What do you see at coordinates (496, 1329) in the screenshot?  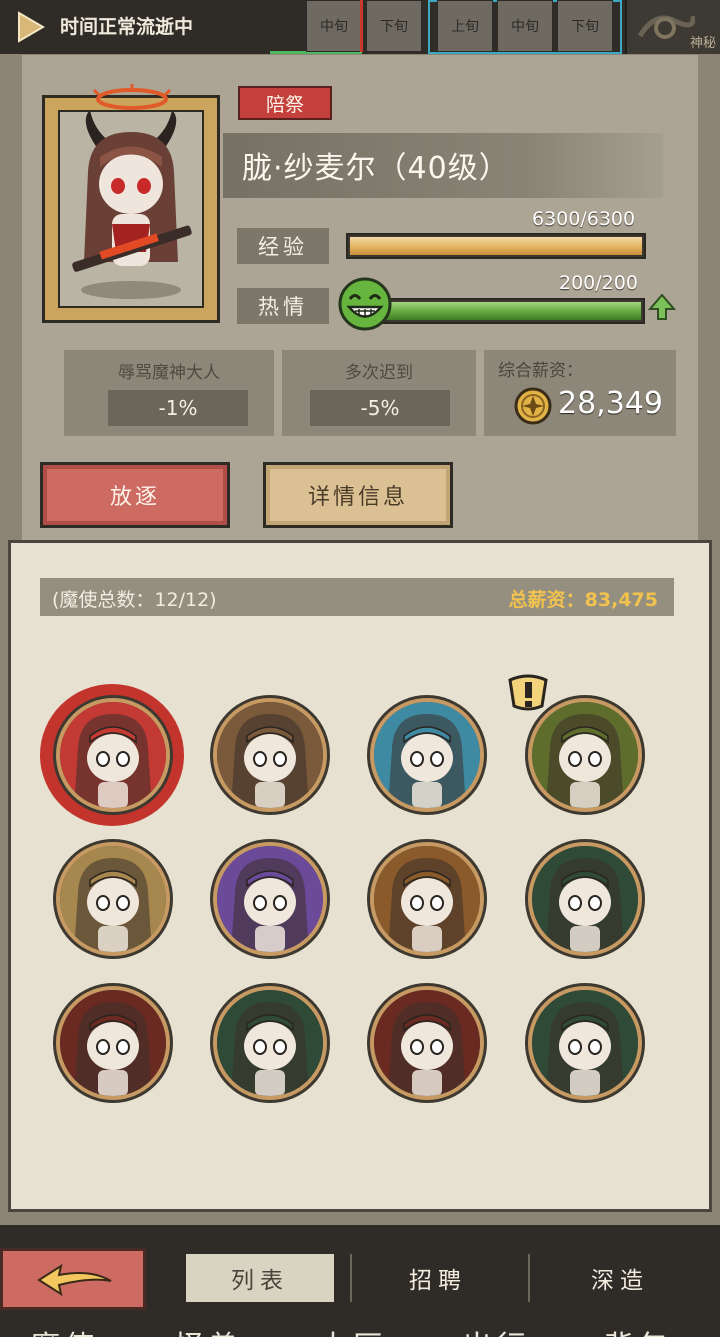 I see `nav-travel: 出行` at bounding box center [496, 1329].